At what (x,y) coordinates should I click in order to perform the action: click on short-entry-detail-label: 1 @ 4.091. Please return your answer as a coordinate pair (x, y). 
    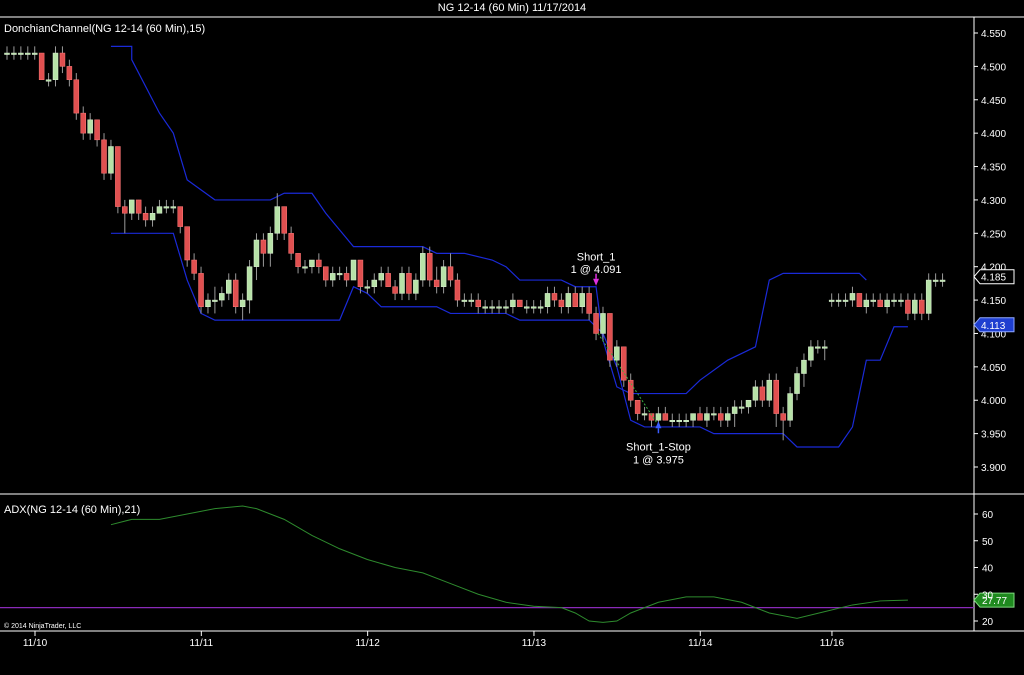
    Looking at the image, I should click on (596, 270).